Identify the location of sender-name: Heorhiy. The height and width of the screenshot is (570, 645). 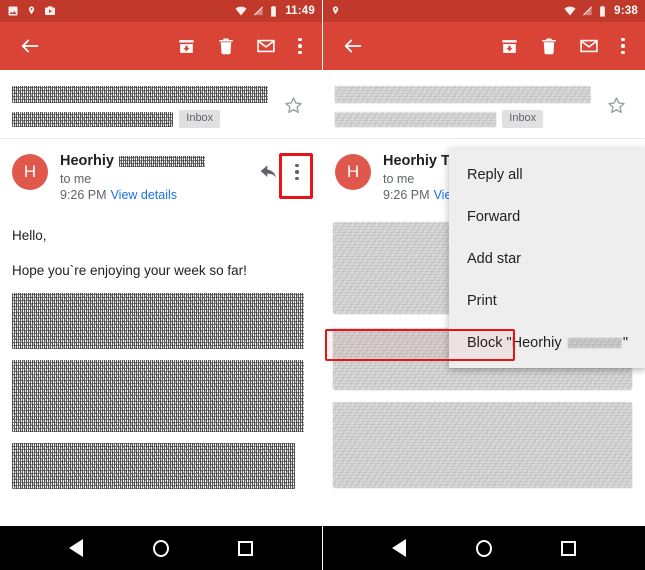
(87, 161).